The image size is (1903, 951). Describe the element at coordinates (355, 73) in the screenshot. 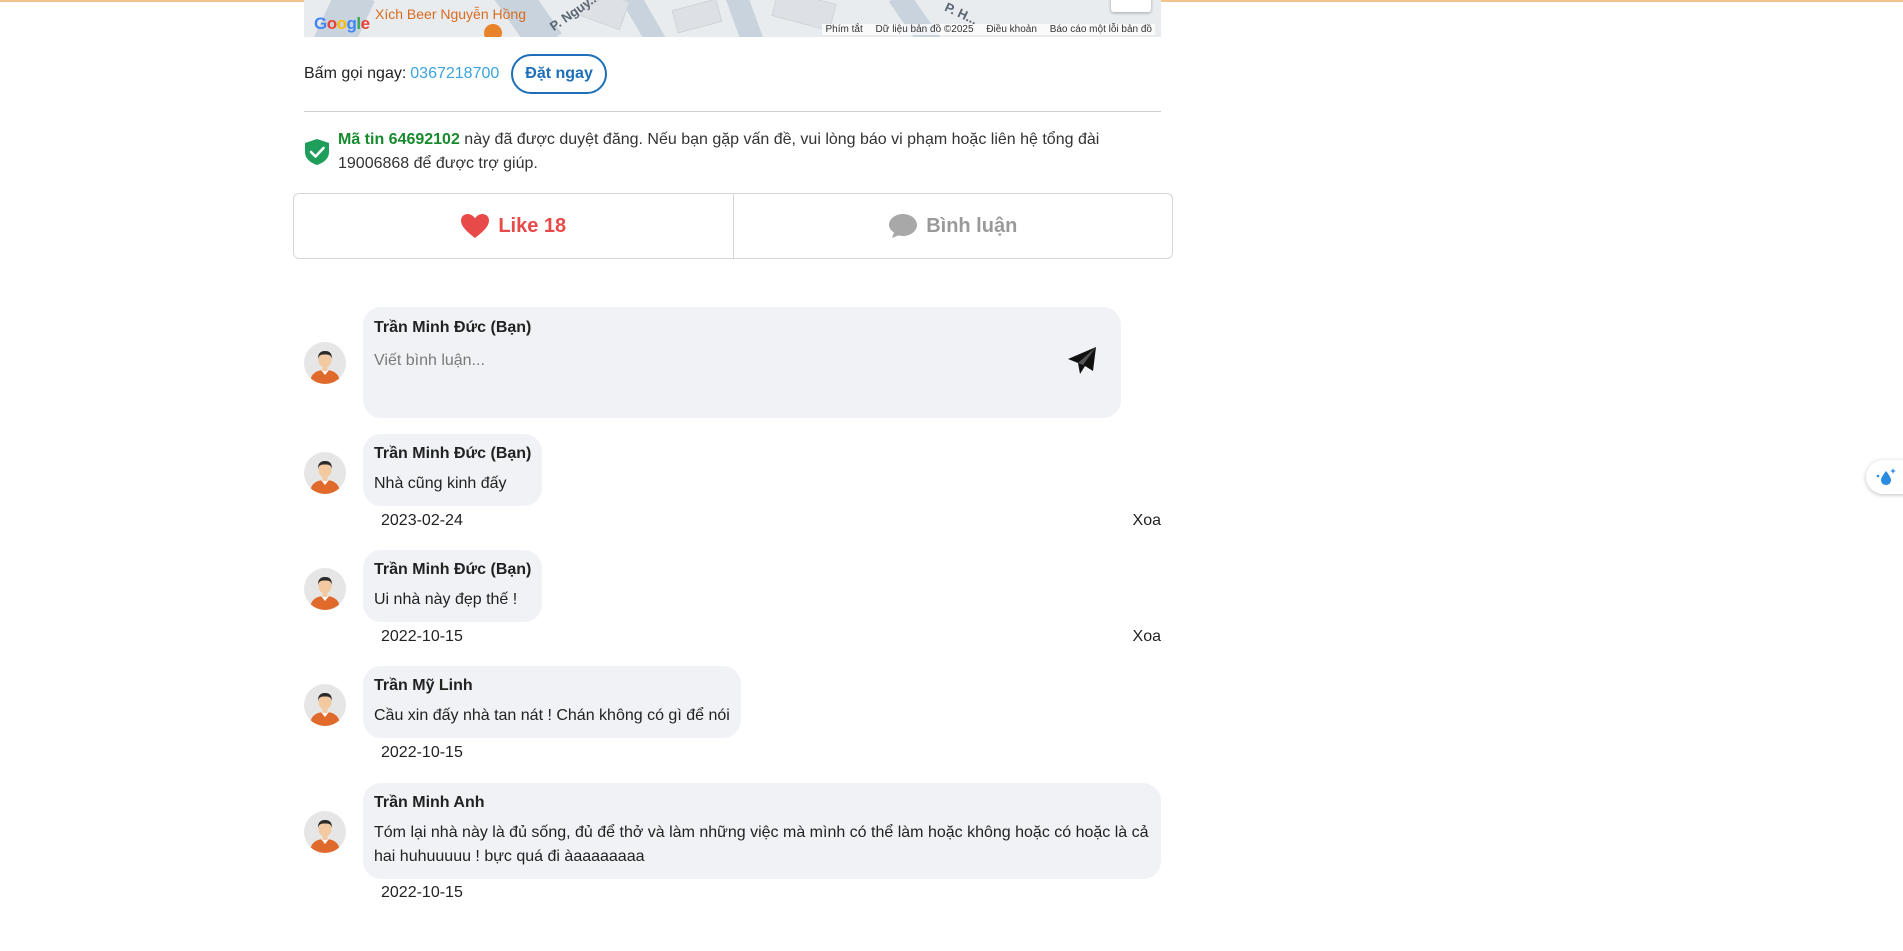

I see `call-label: Bấm gọi ngay:` at that location.